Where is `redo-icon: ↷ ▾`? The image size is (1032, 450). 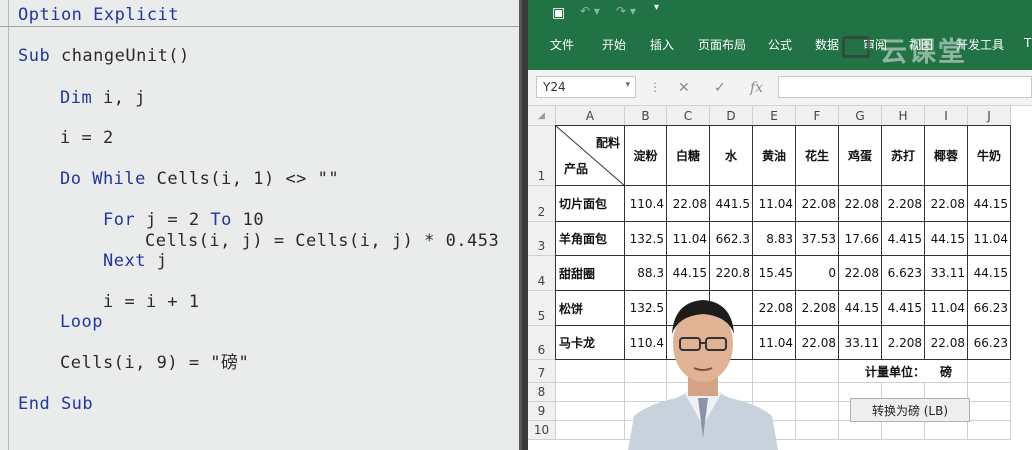
redo-icon: ↷ ▾ is located at coordinates (626, 11).